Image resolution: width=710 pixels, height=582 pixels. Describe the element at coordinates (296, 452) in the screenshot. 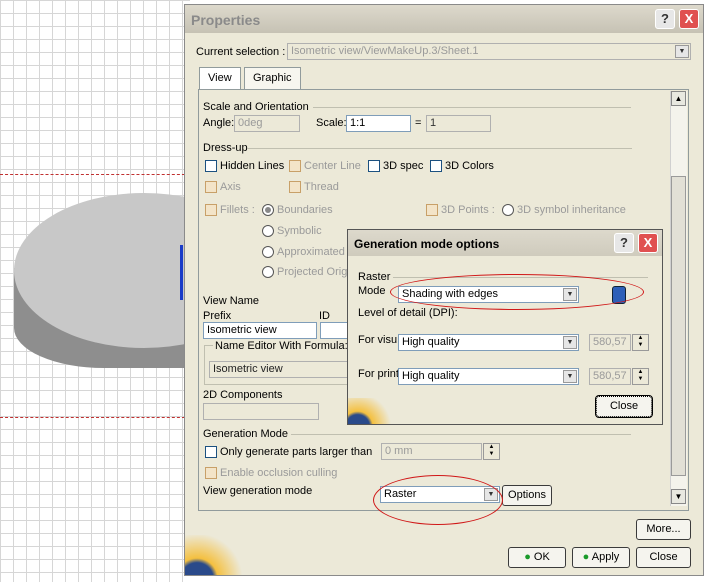

I see `only-generate-label: Only generate parts larger than` at that location.